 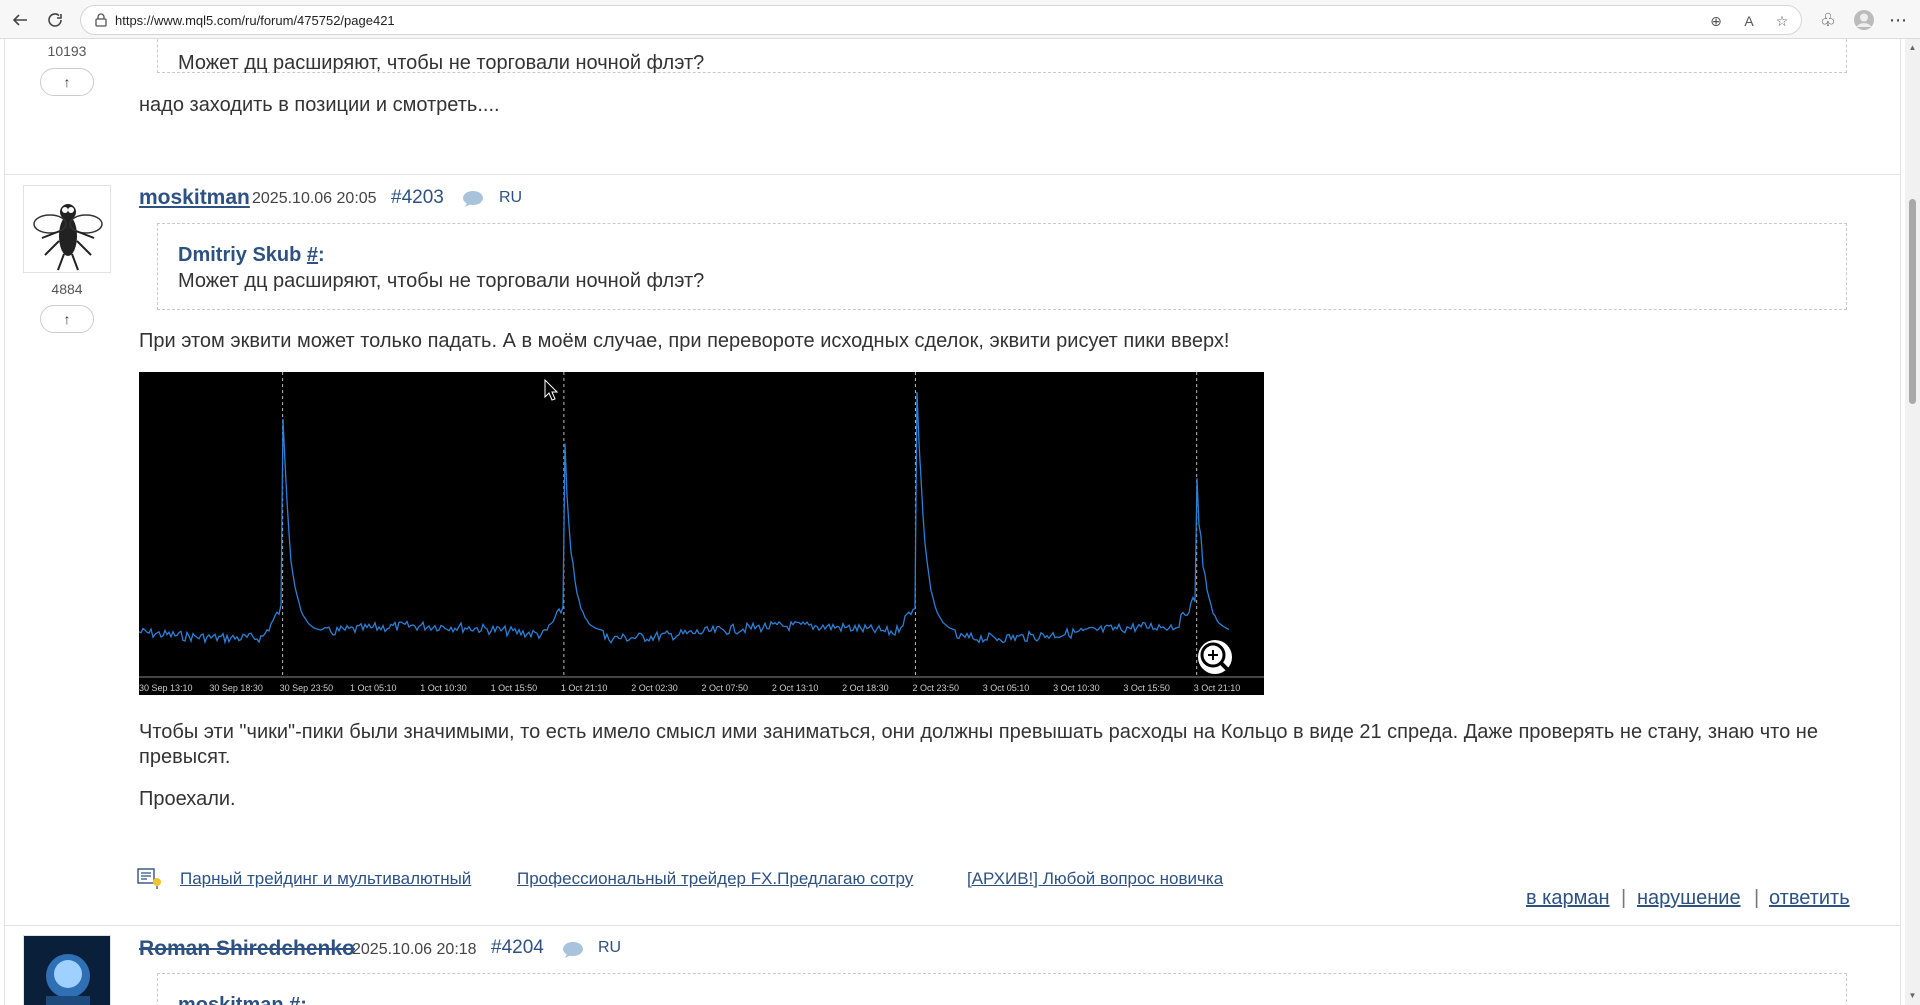 What do you see at coordinates (935, 688) in the screenshot?
I see `x-tick-label: 2 Oct 23:50` at bounding box center [935, 688].